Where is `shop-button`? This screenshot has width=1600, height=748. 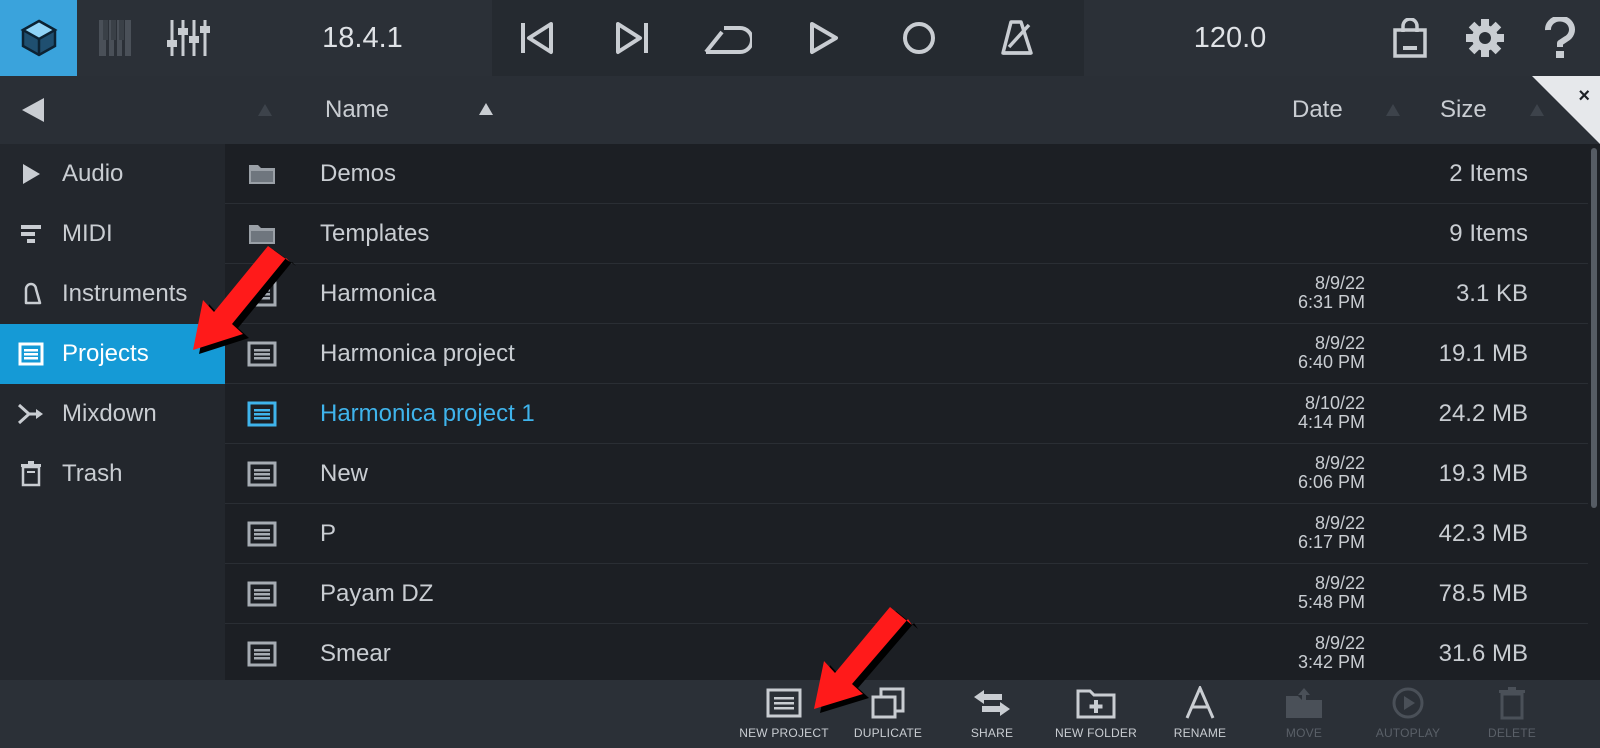
shop-button is located at coordinates (1410, 38).